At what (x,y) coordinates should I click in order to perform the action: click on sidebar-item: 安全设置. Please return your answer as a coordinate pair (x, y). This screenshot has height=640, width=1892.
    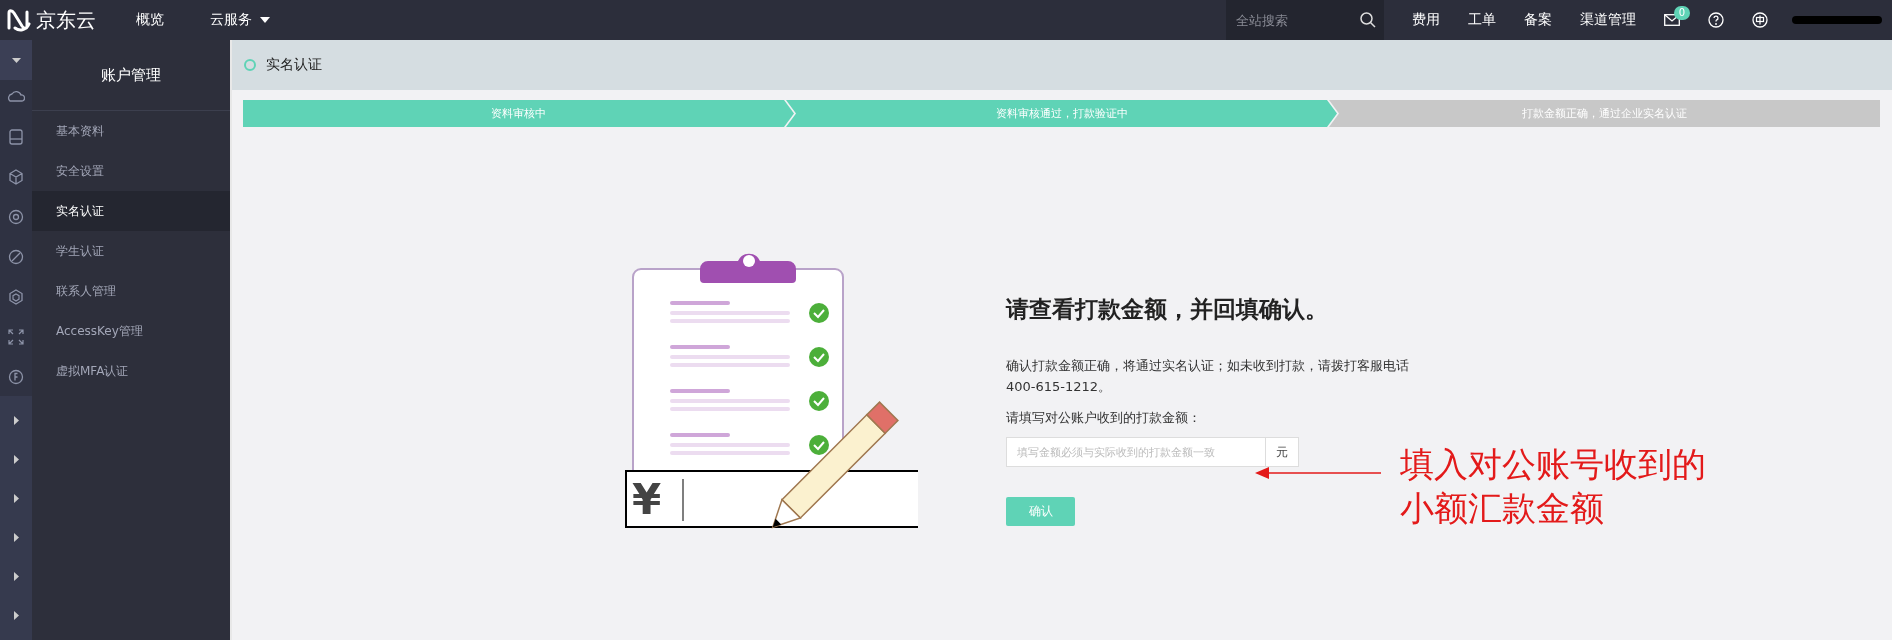
    Looking at the image, I should click on (131, 171).